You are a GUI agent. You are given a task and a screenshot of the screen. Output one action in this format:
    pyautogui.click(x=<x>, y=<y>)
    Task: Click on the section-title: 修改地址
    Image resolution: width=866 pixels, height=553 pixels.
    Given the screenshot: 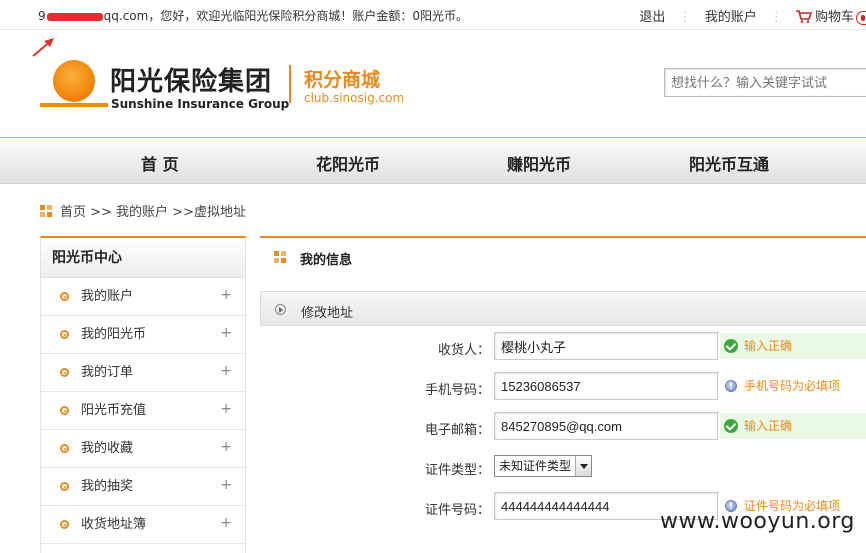 What is the action you would take?
    pyautogui.click(x=327, y=313)
    